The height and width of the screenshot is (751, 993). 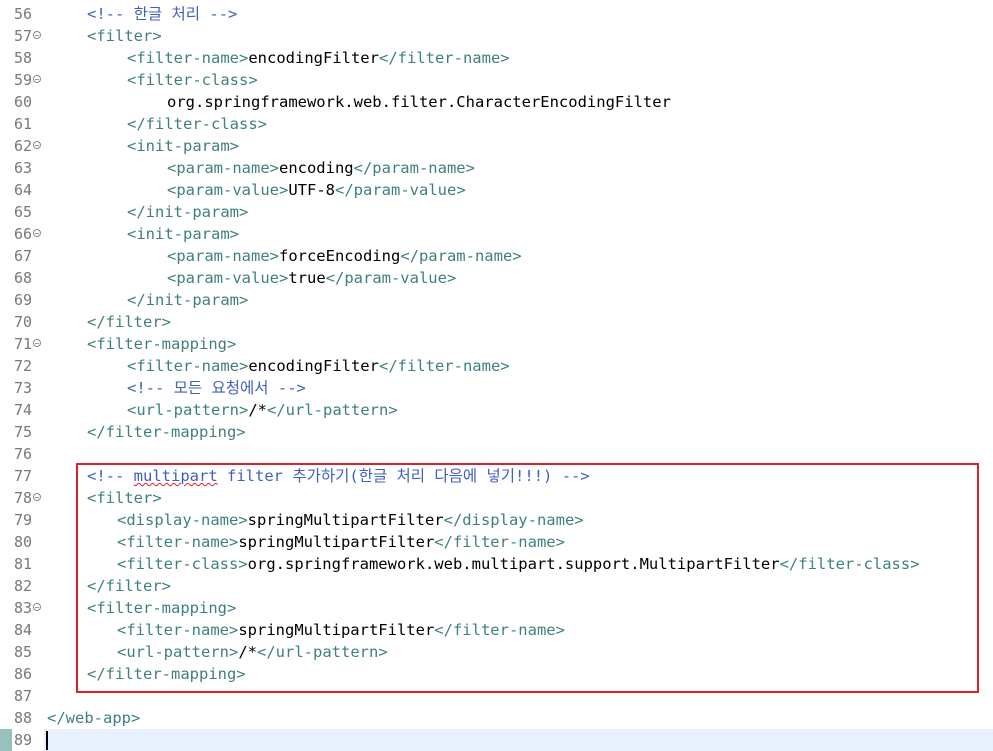 I want to click on code-line: 74 <url-pattern>/*</url-pattern>, so click(x=496, y=410).